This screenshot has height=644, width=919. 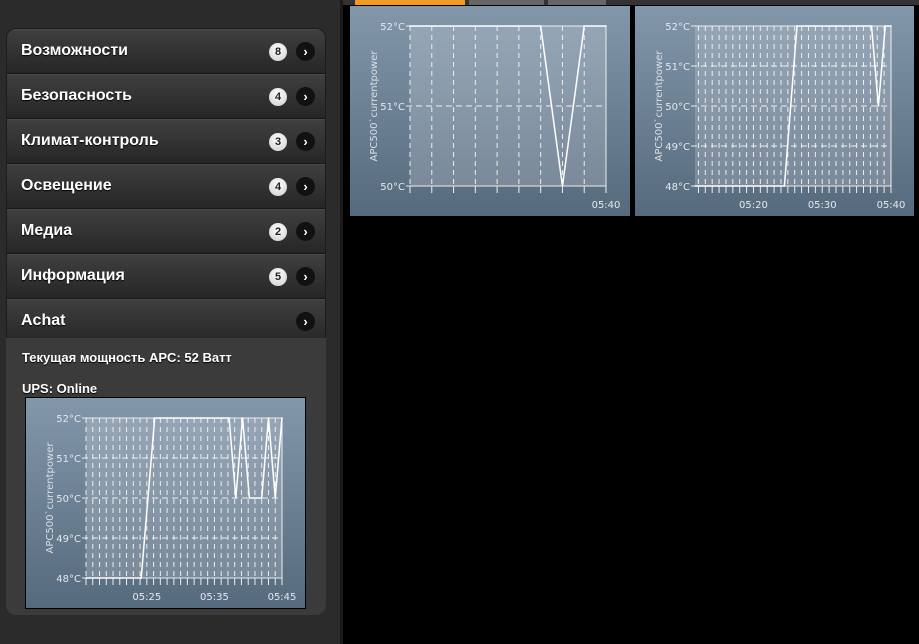 What do you see at coordinates (166, 141) in the screenshot?
I see `menu-item-2: Климат-контроль 3 ›` at bounding box center [166, 141].